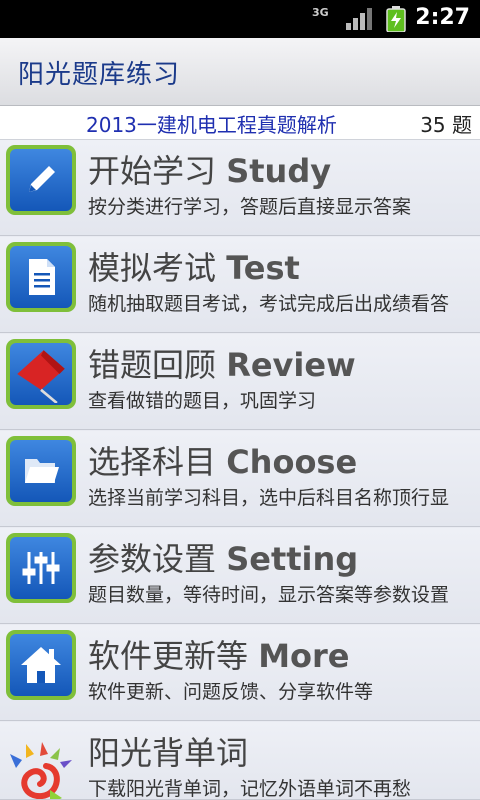 The width and height of the screenshot is (480, 800). What do you see at coordinates (99, 75) in the screenshot?
I see `app-title: 阳光题库练习` at bounding box center [99, 75].